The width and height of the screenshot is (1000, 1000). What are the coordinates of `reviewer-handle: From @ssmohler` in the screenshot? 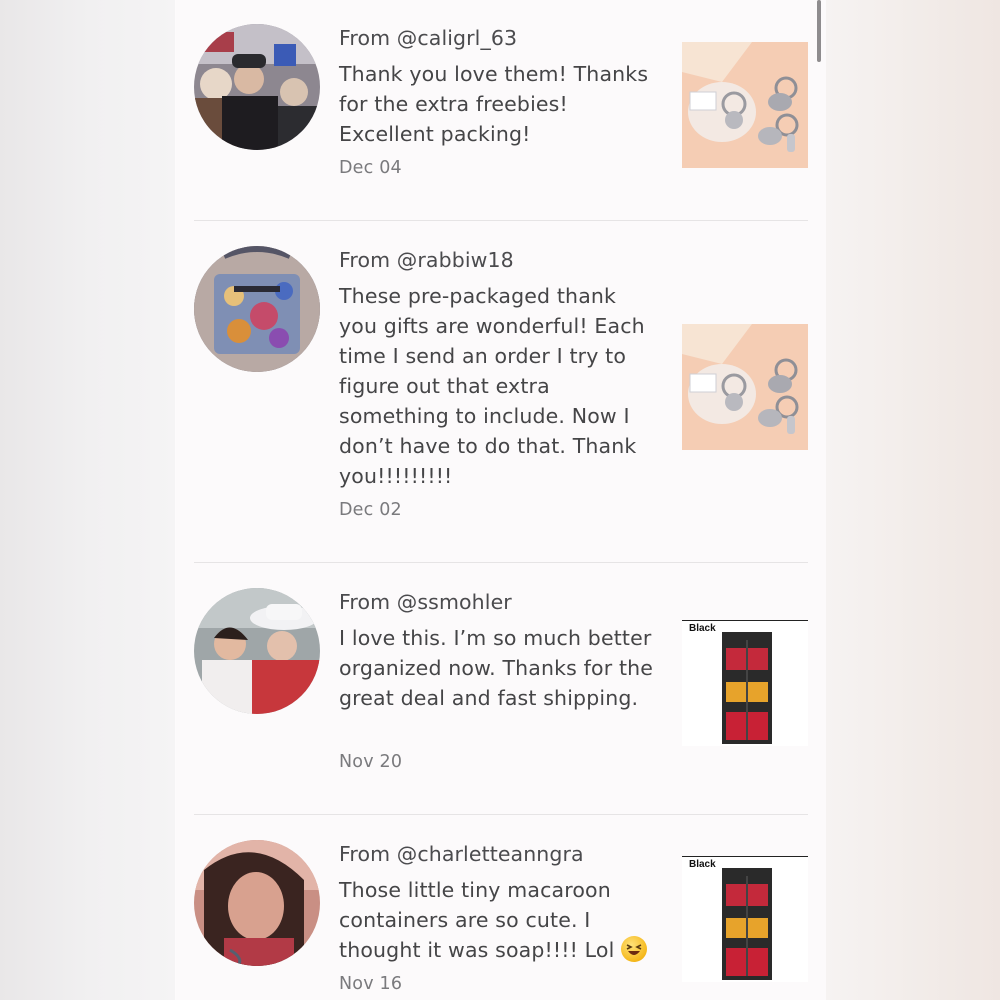 It's located at (425, 602).